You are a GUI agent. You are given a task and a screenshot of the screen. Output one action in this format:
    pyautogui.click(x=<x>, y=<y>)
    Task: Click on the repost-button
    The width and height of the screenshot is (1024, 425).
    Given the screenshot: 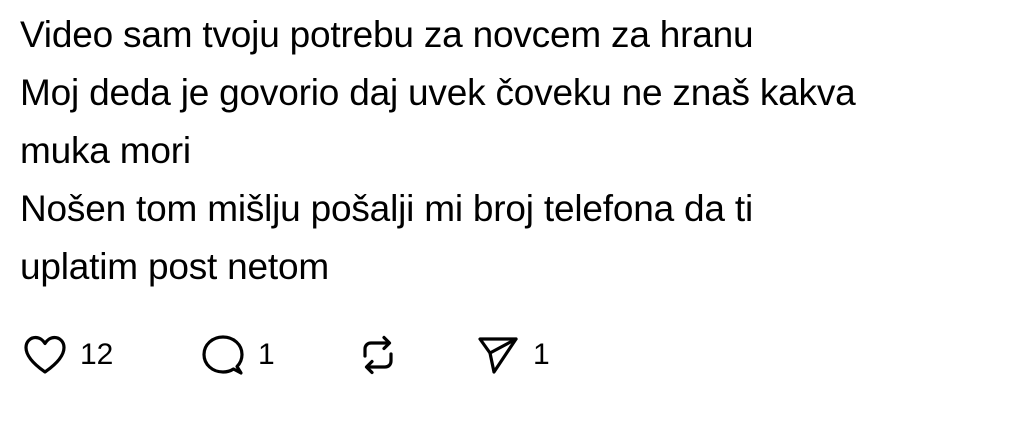 What is the action you would take?
    pyautogui.click(x=413, y=355)
    